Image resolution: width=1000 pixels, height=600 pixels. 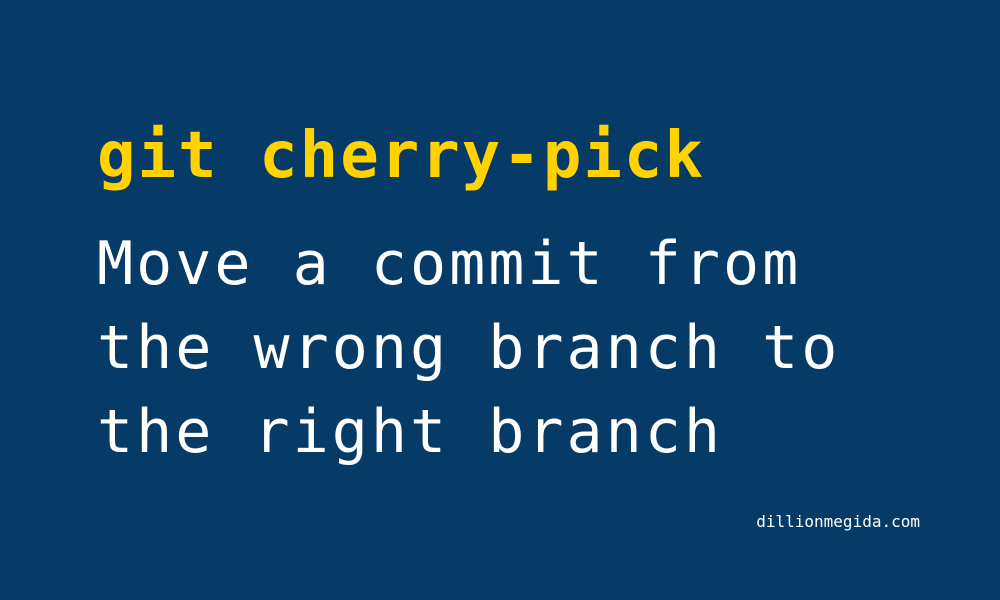 What do you see at coordinates (449, 264) in the screenshot?
I see `subtitle-line: Move a commit from` at bounding box center [449, 264].